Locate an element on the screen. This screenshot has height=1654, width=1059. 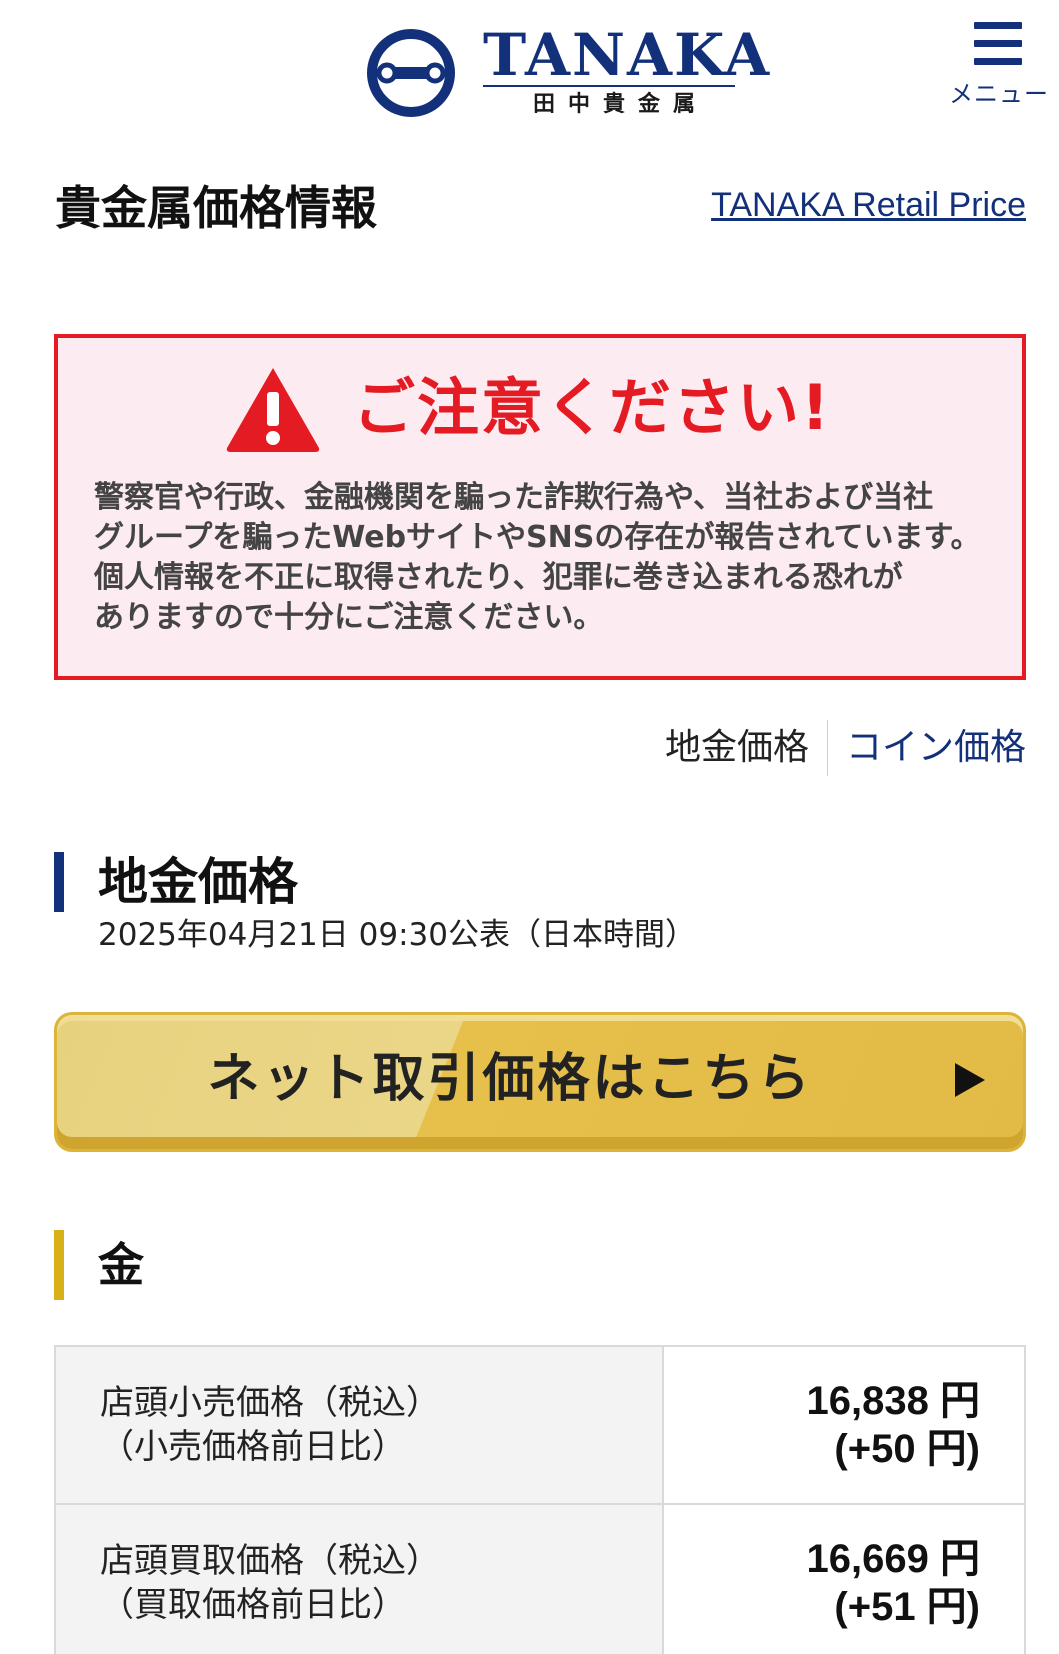
row-label-line: 店頭買取価格（税込） is located at coordinates (270, 1561).